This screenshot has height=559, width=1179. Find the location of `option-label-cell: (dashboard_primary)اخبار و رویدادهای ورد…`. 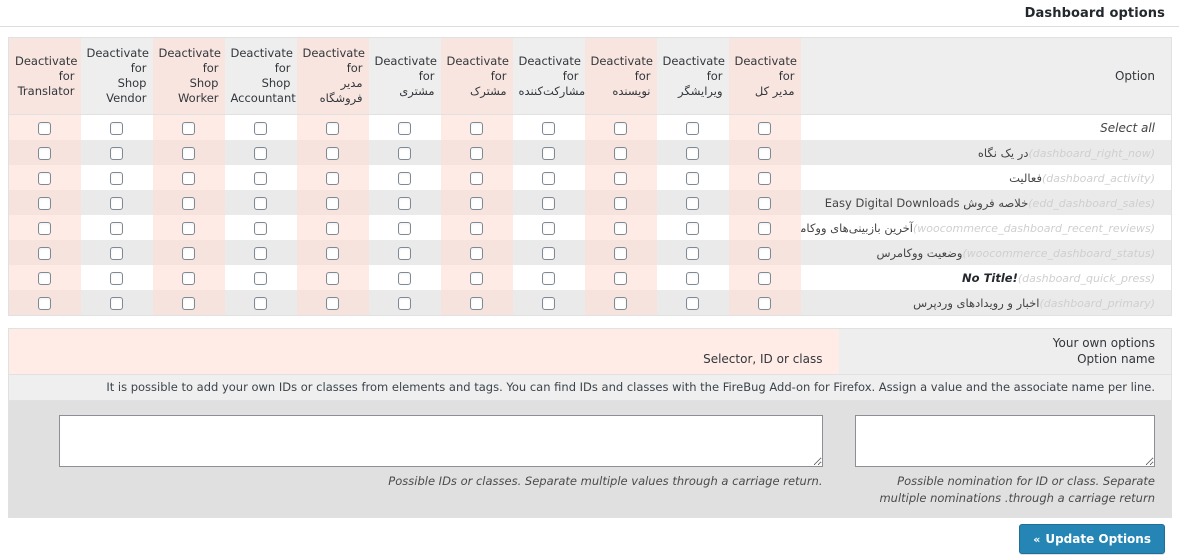

option-label-cell: (dashboard_primary)اخبار و رویدادهای ورد… is located at coordinates (986, 303).